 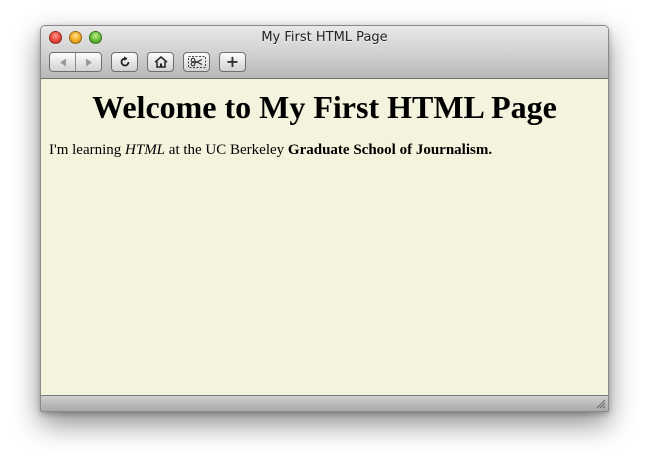 I want to click on reload-icon, so click(x=124, y=61).